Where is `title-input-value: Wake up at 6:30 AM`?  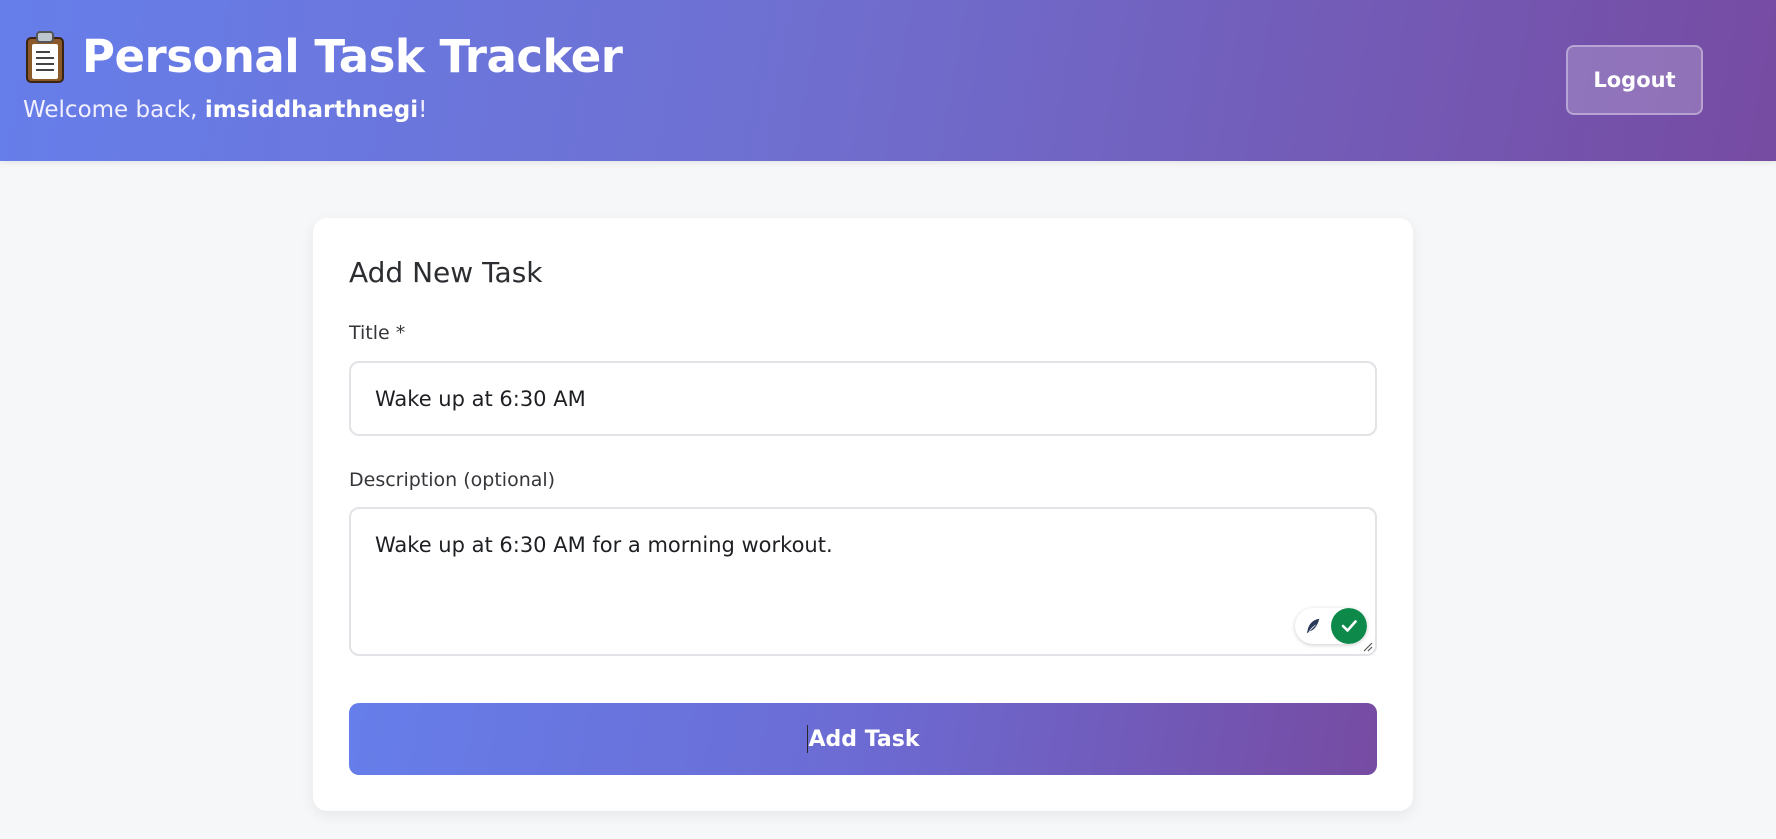 title-input-value: Wake up at 6:30 AM is located at coordinates (480, 398).